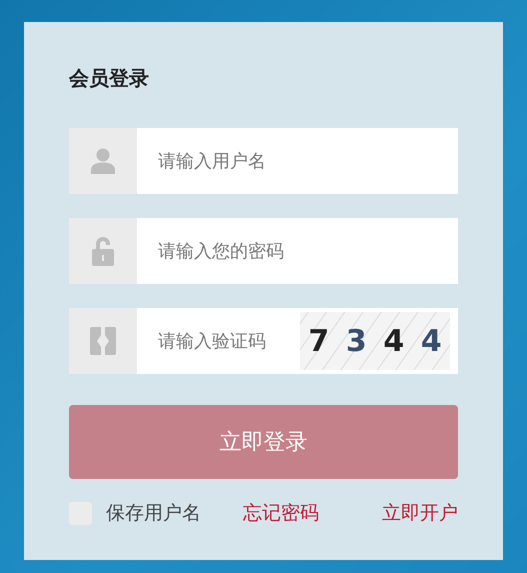  Describe the element at coordinates (420, 513) in the screenshot. I see `link: 立即开户` at that location.